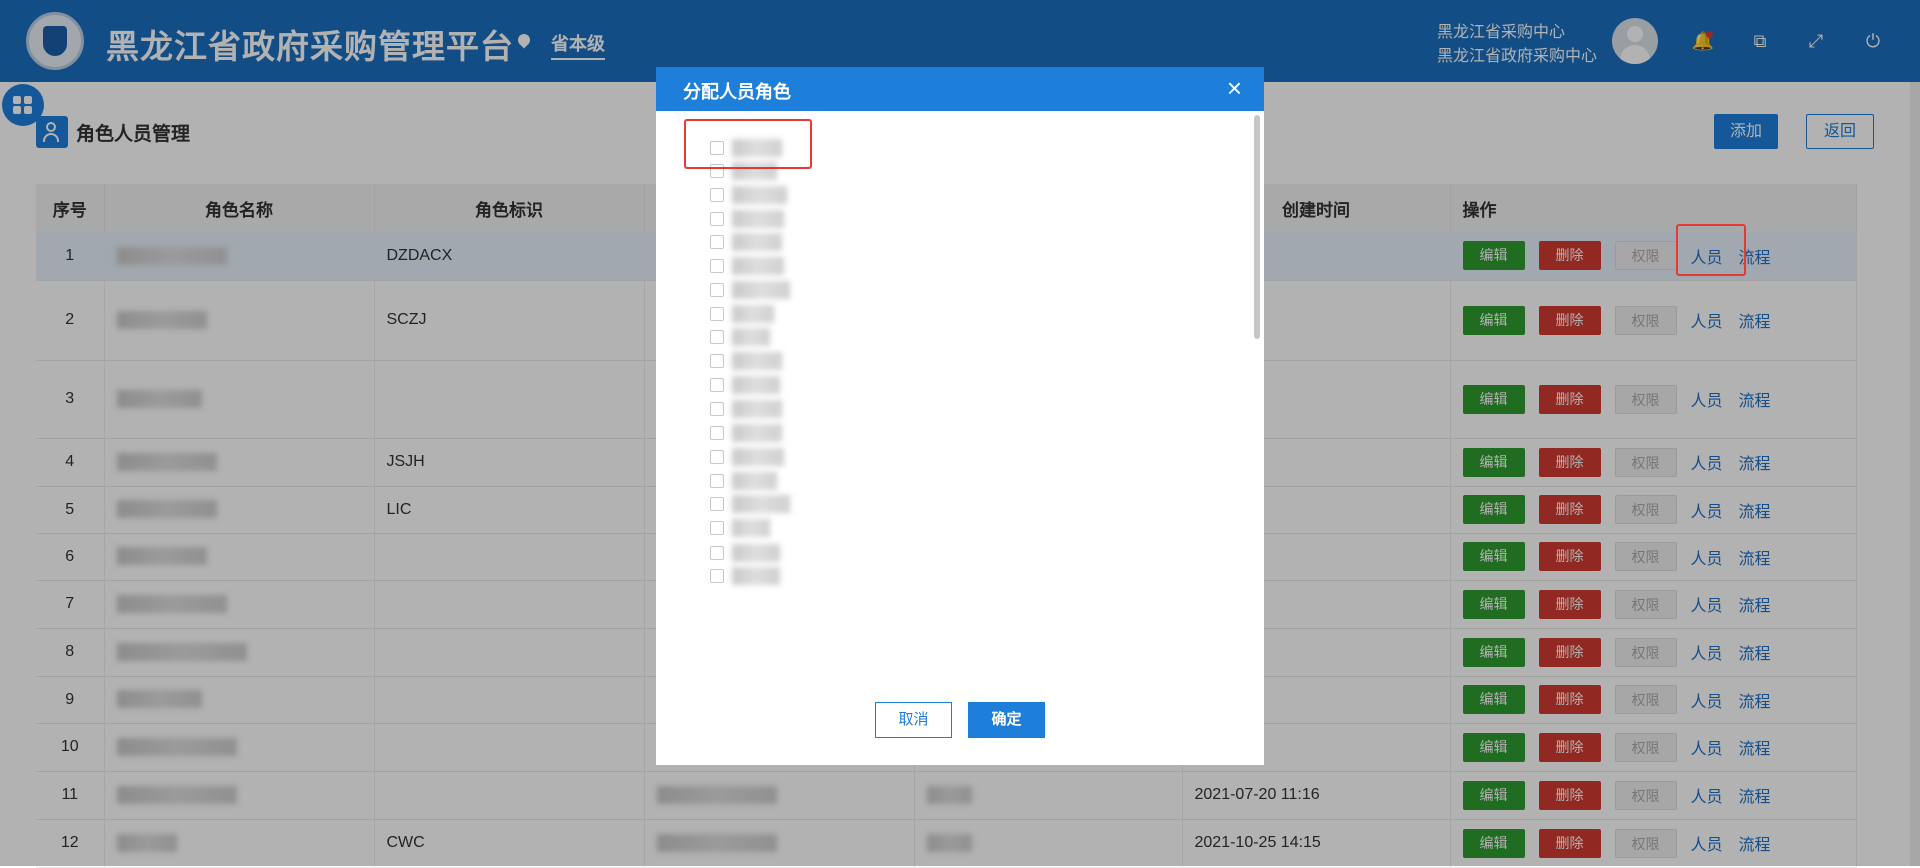 This screenshot has width=1920, height=868. Describe the element at coordinates (748, 144) in the screenshot. I see `highlight-box-first-item` at that location.